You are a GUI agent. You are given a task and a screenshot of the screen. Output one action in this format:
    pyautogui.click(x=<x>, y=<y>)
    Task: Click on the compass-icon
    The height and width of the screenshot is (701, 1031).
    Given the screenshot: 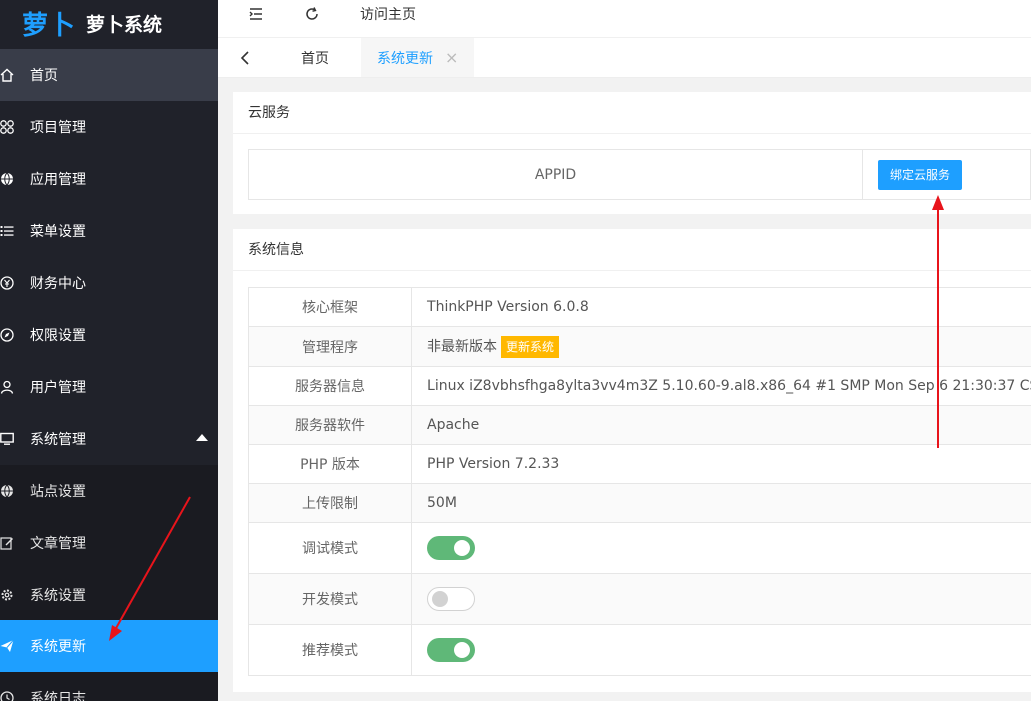 What is the action you would take?
    pyautogui.click(x=7, y=335)
    